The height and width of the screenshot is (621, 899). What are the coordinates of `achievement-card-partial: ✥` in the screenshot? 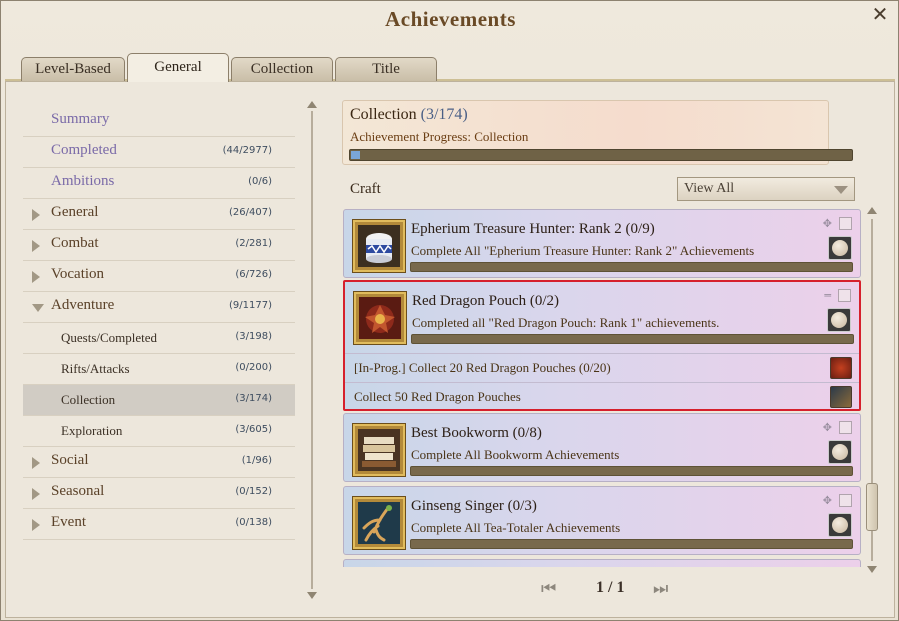 It's located at (602, 563).